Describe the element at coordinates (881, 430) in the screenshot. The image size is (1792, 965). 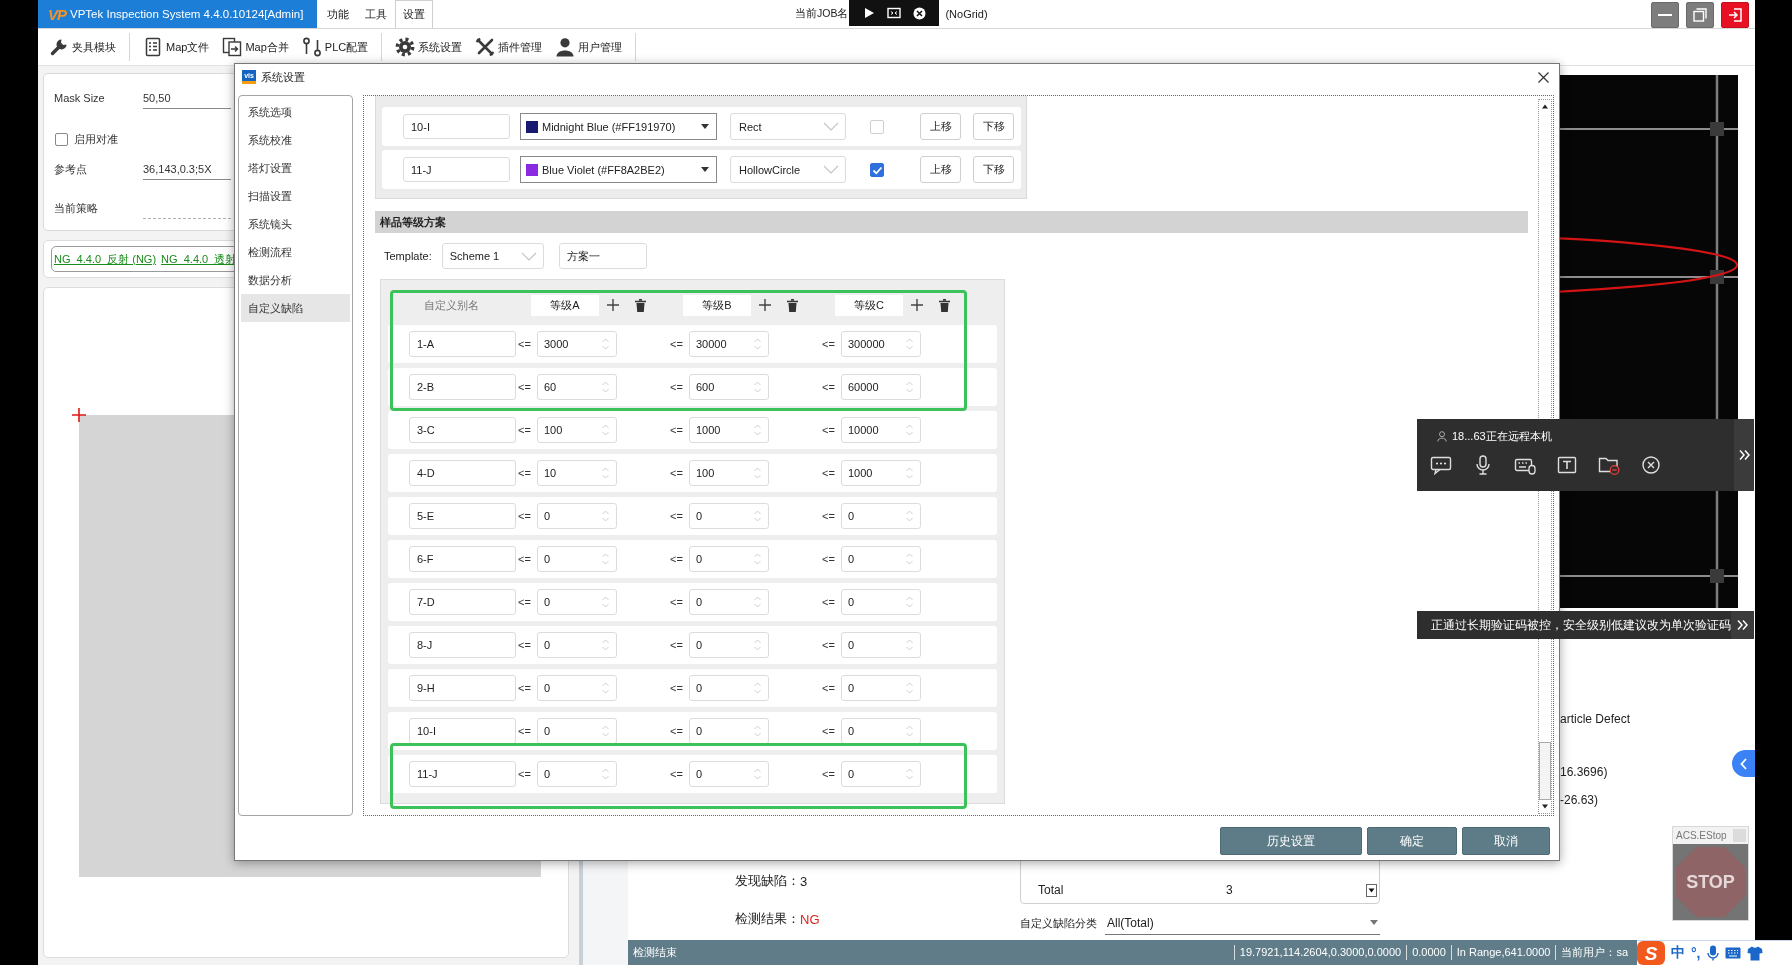
I see `number-field: 10000` at that location.